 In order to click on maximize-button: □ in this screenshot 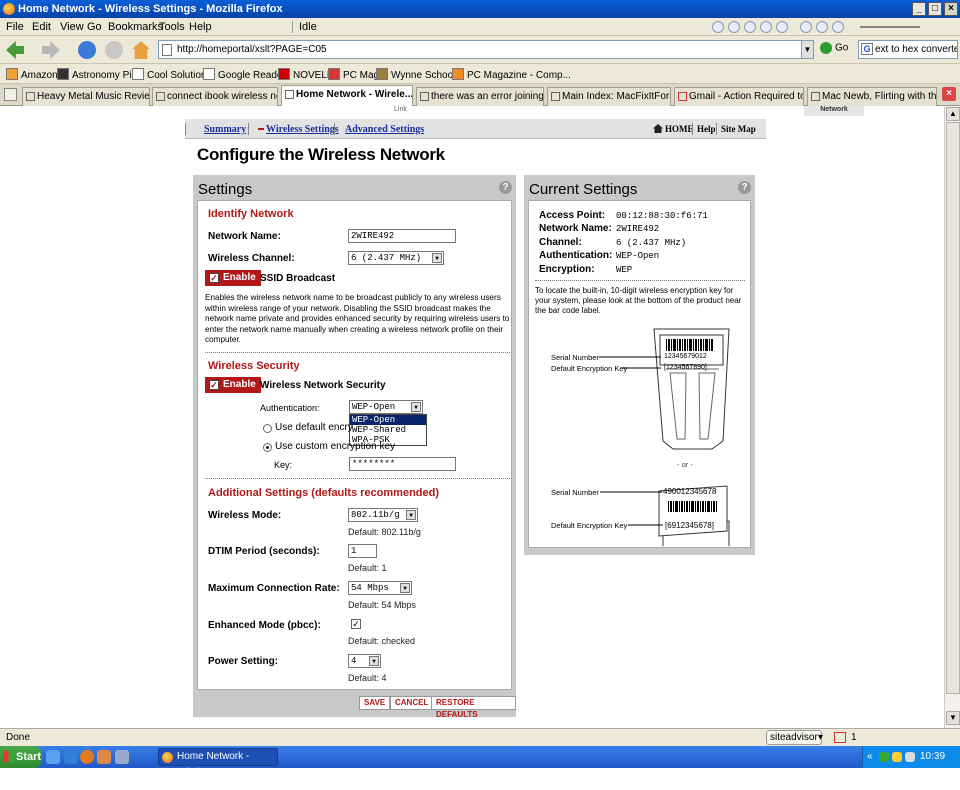, I will do `click(935, 9)`.